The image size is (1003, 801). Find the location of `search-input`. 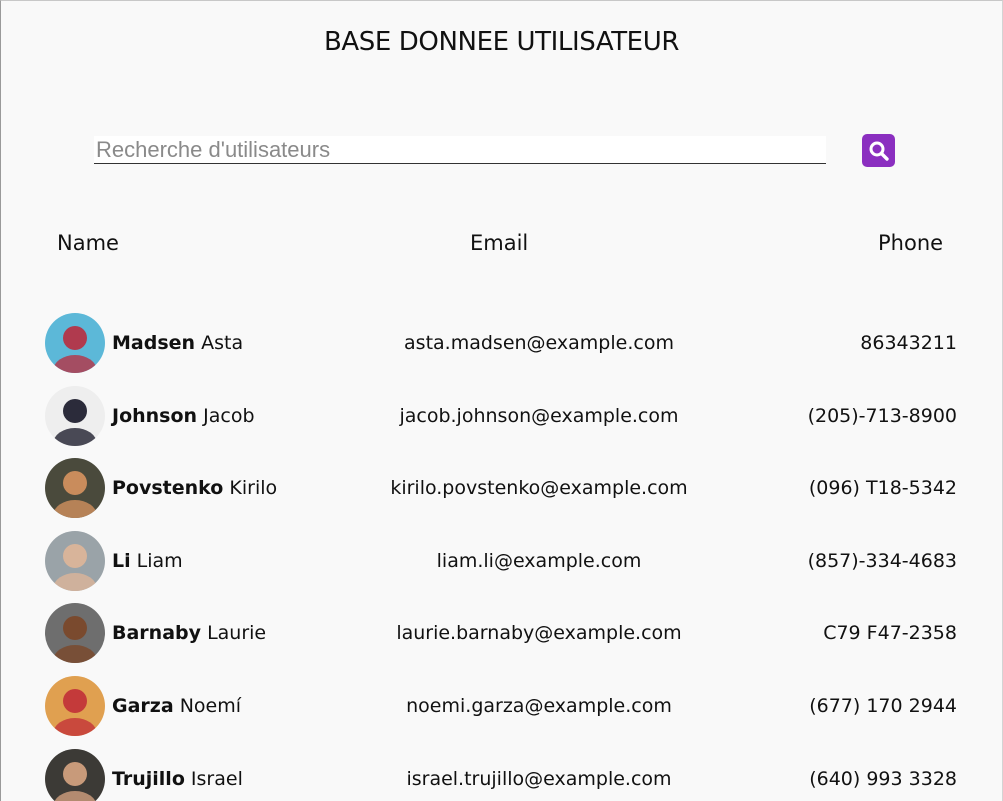

search-input is located at coordinates (460, 150).